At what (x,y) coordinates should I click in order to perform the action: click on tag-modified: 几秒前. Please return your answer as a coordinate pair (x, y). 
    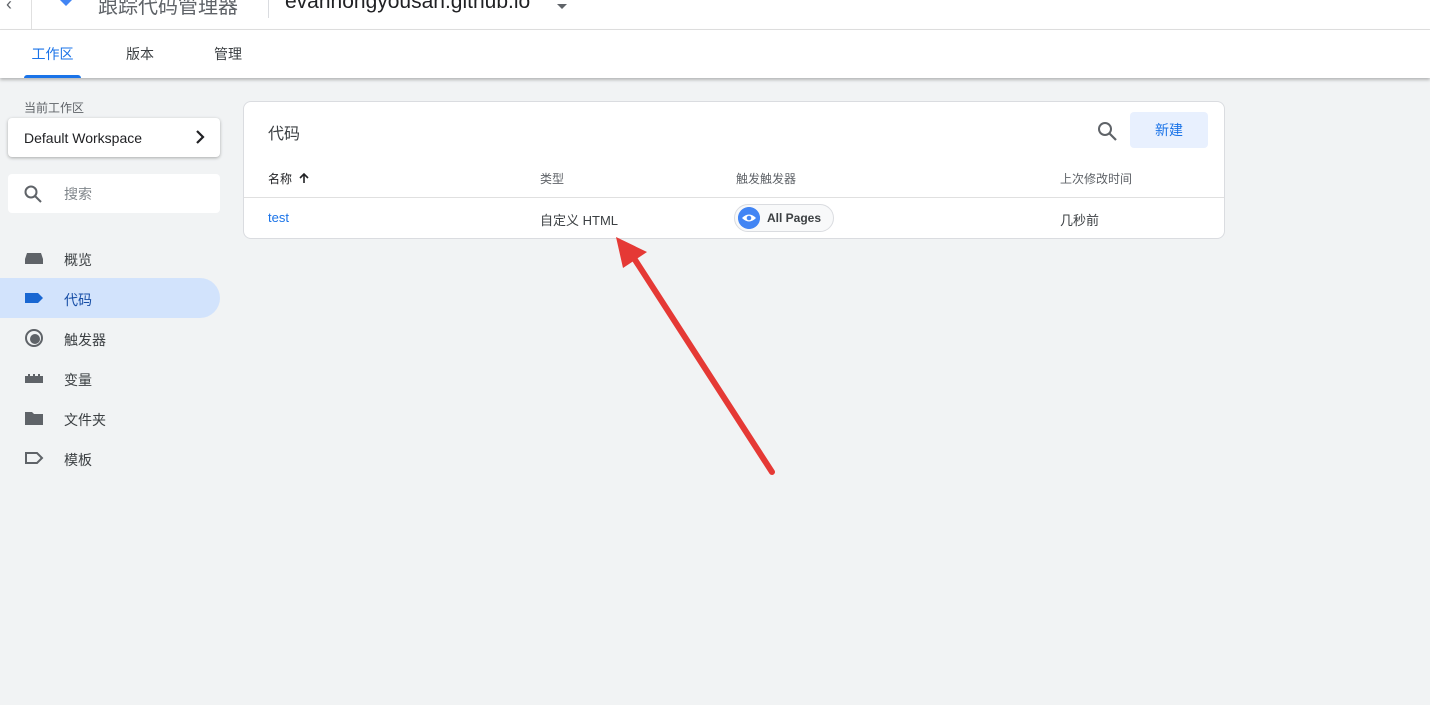
    Looking at the image, I should click on (1080, 220).